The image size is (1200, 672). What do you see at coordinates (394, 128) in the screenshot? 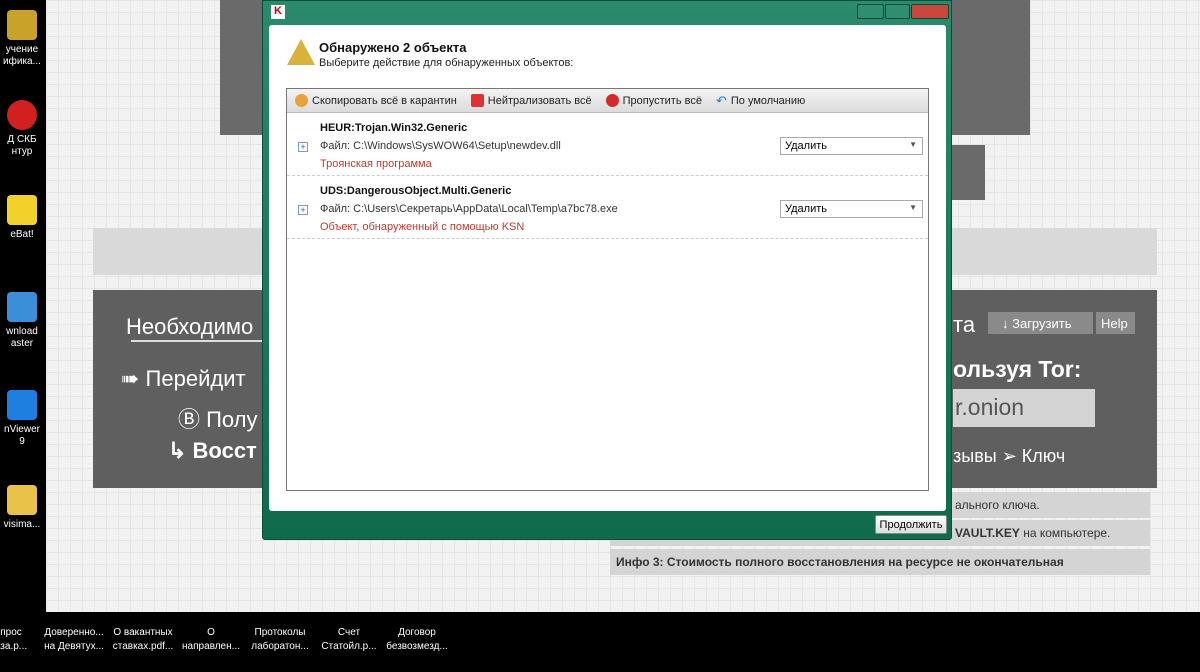
I see `threat-name: HEUR:Trojan.Win32.Generic` at bounding box center [394, 128].